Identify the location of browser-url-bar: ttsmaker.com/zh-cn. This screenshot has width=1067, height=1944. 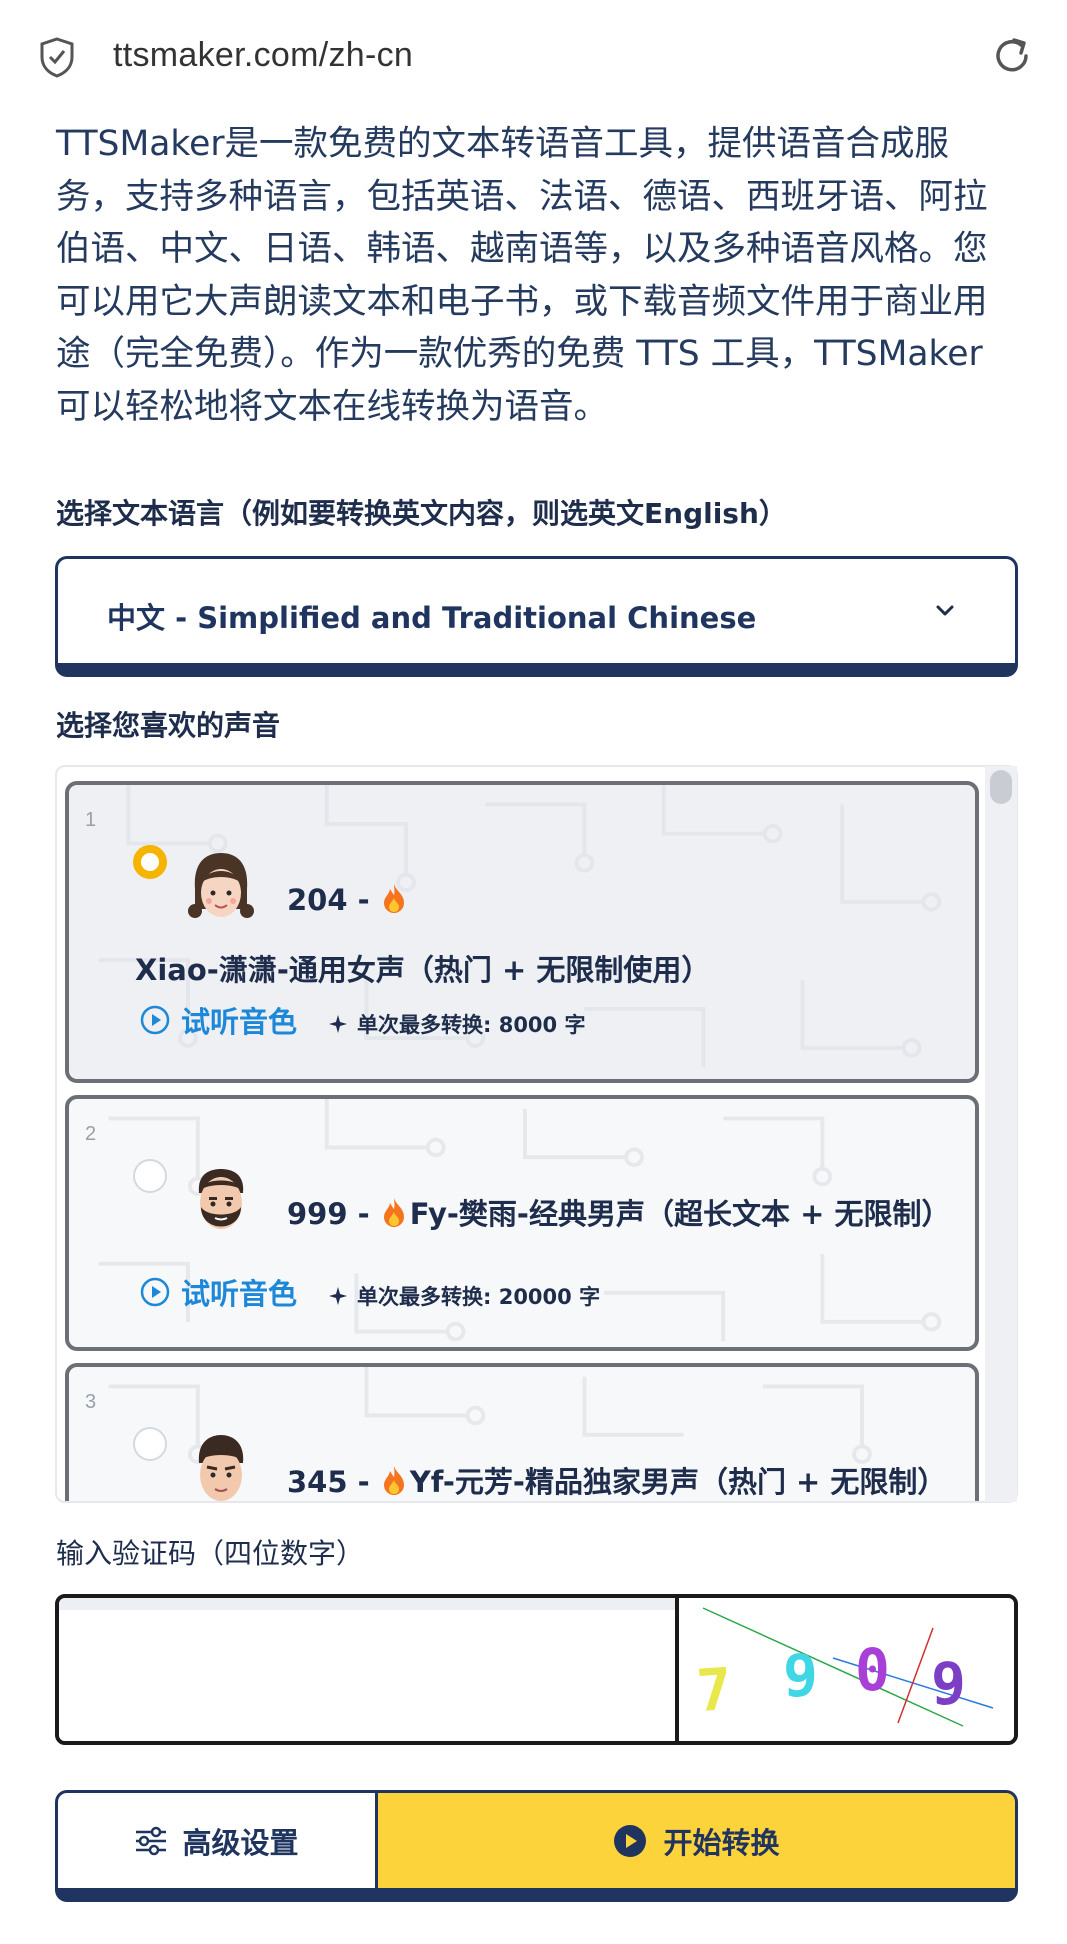
(533, 55).